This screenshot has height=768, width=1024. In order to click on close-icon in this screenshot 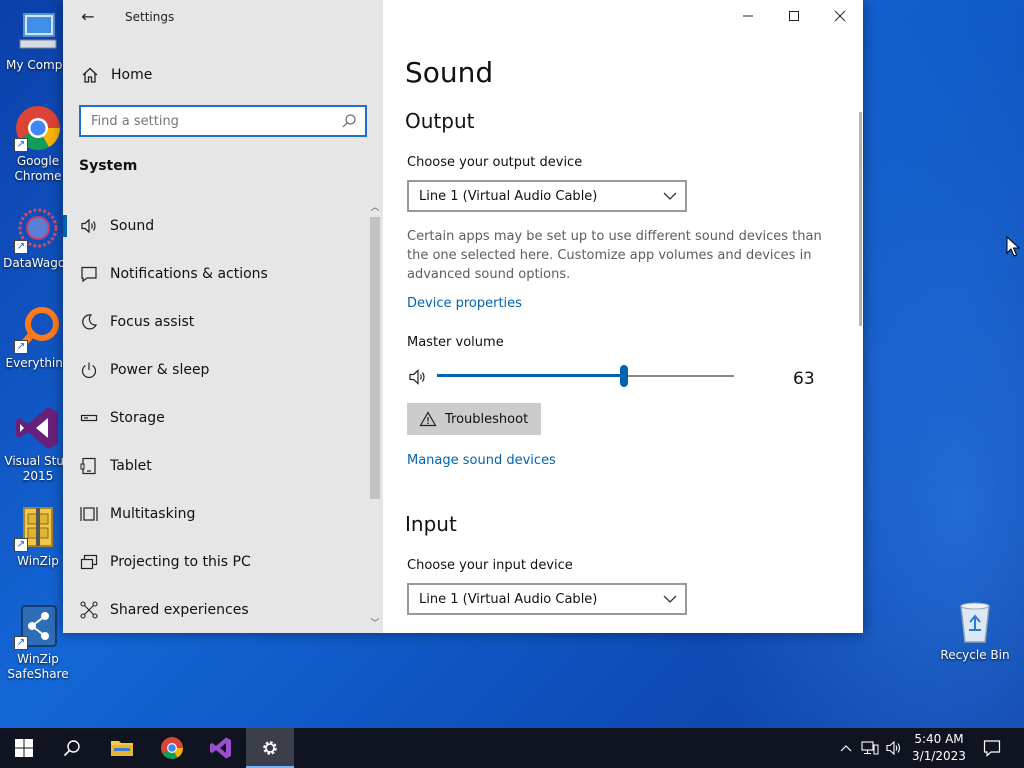, I will do `click(840, 16)`.